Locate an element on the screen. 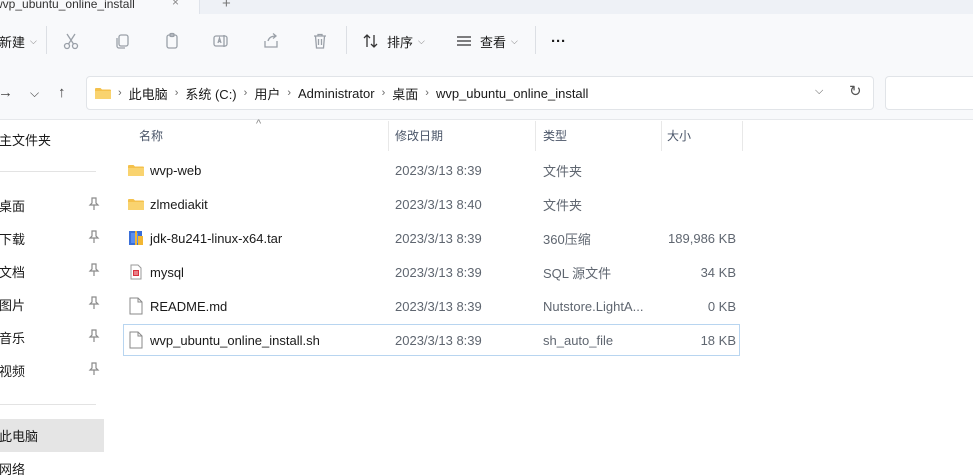 The image size is (973, 475). column-header-type: 类型 is located at coordinates (555, 135).